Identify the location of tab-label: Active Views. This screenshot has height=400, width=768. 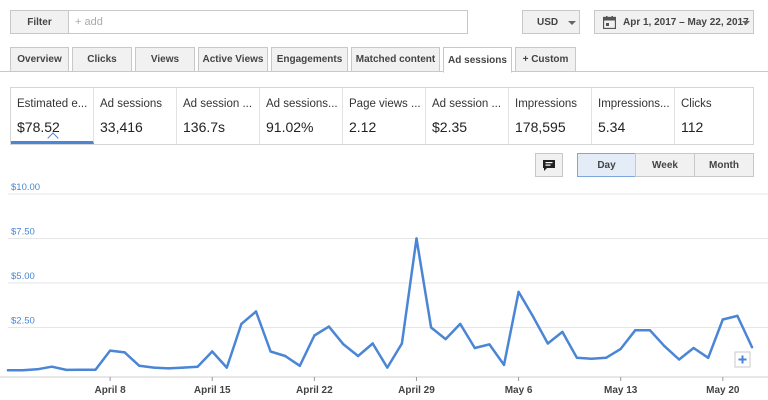
(233, 59).